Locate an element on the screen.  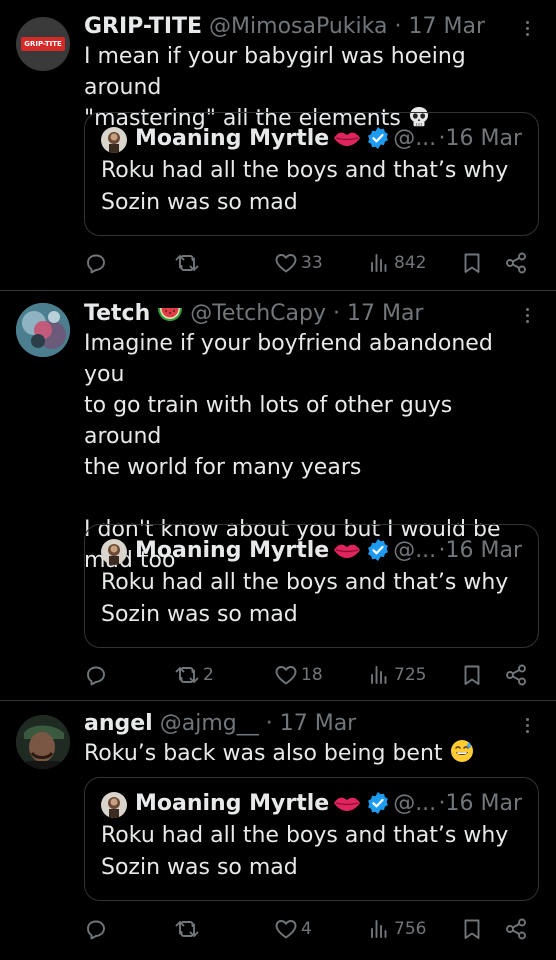
avatar-griptite: GRIP-TITE is located at coordinates (43, 44).